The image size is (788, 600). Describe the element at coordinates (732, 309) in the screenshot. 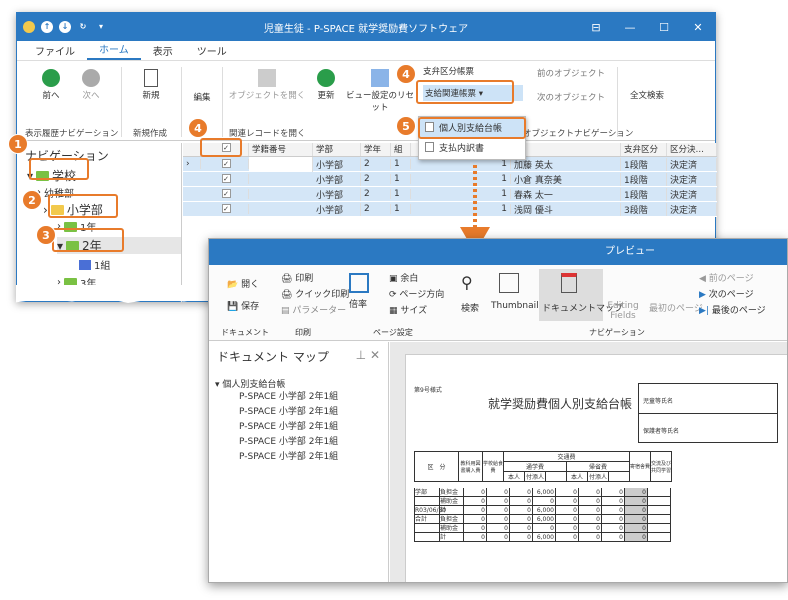

I see `last-page-button: ▶| 最後のページ` at that location.